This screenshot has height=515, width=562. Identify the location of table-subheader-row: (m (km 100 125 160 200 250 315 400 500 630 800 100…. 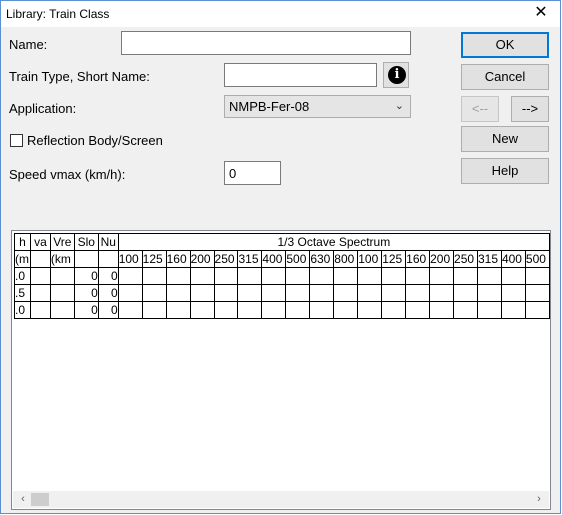
(282, 259).